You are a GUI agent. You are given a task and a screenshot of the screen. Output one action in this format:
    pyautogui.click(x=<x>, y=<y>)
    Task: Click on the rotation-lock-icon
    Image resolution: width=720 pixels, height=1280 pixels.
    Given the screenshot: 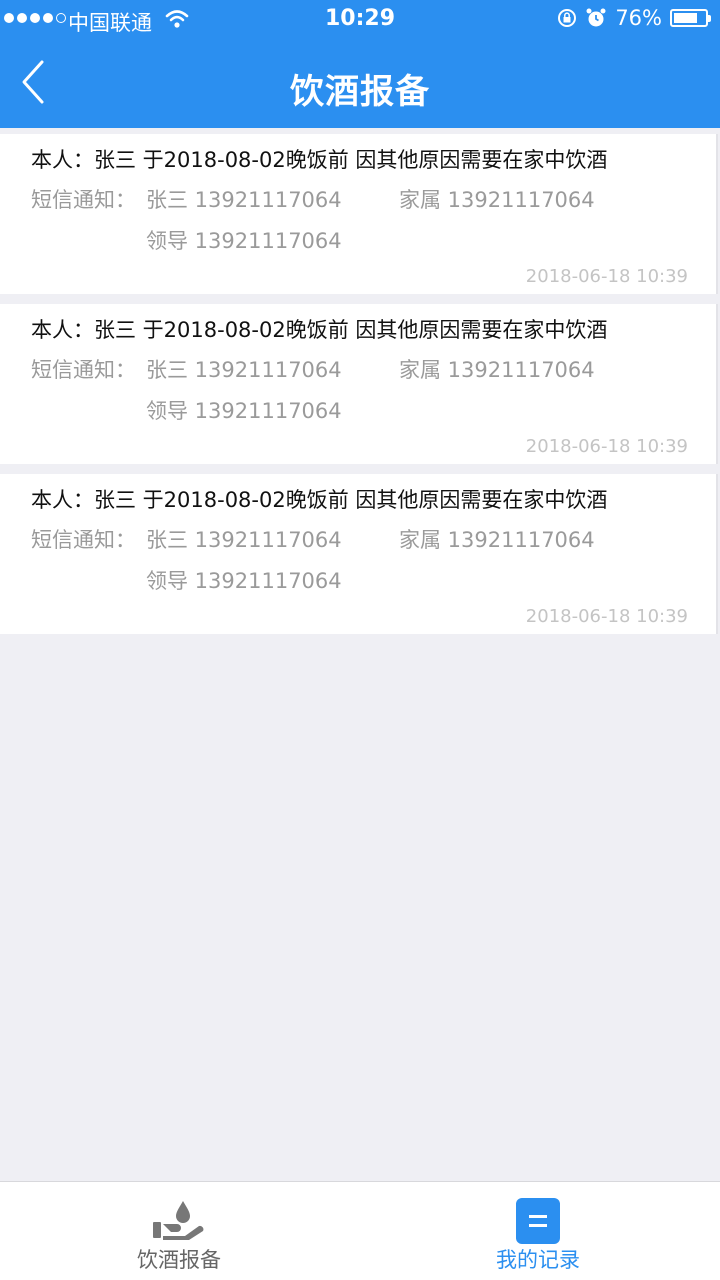 What is the action you would take?
    pyautogui.click(x=567, y=18)
    